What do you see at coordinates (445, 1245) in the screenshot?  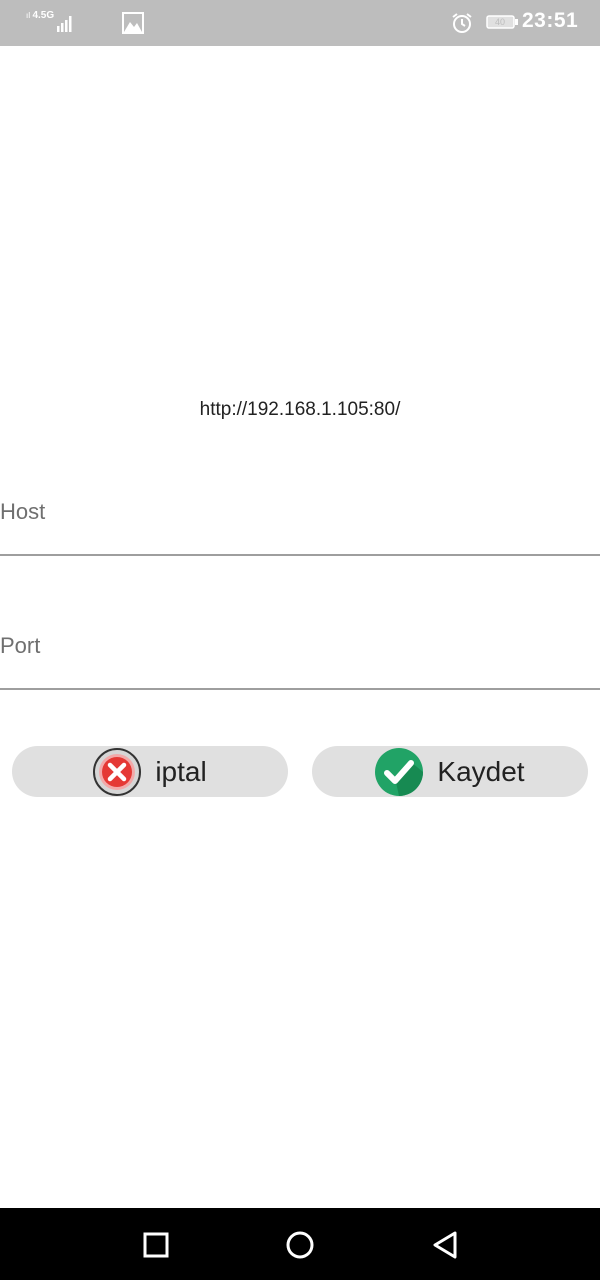 I see `back-icon` at bounding box center [445, 1245].